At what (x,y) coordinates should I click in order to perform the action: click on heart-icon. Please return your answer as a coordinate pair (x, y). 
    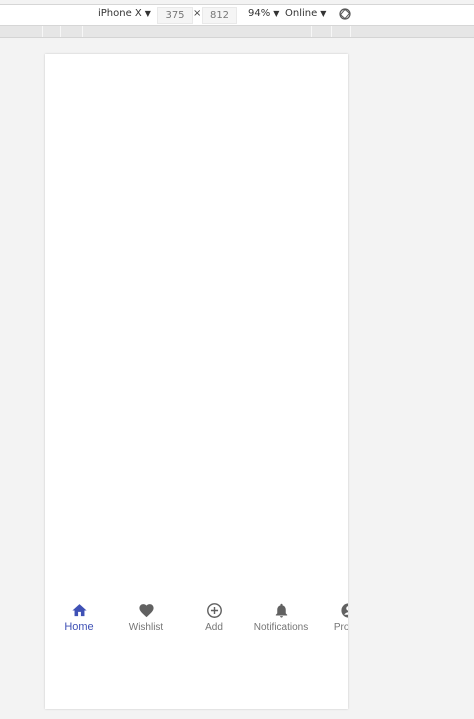
    Looking at the image, I should click on (146, 611).